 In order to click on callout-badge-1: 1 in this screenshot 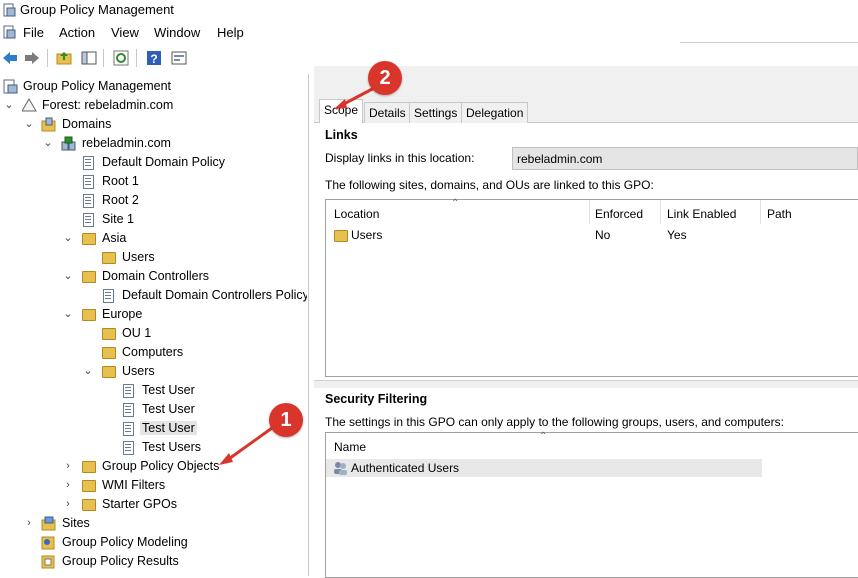, I will do `click(286, 420)`.